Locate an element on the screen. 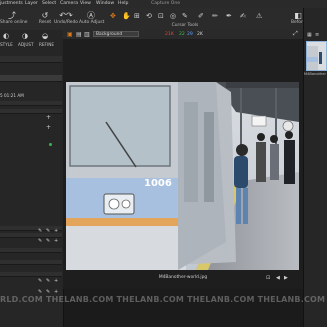 The width and height of the screenshot is (327, 327). rgb-green-readout: 22 is located at coordinates (182, 34).